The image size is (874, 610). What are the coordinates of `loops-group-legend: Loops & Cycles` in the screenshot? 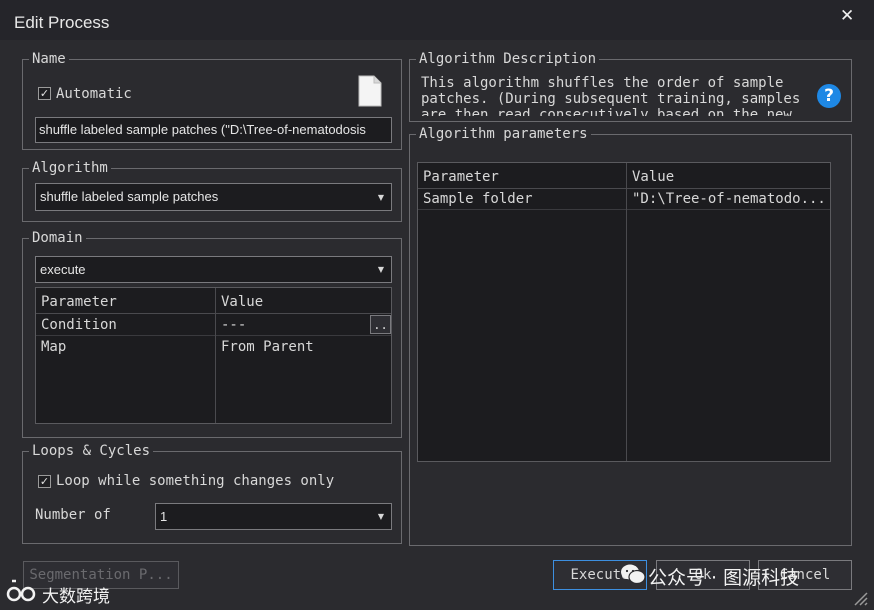 It's located at (91, 451).